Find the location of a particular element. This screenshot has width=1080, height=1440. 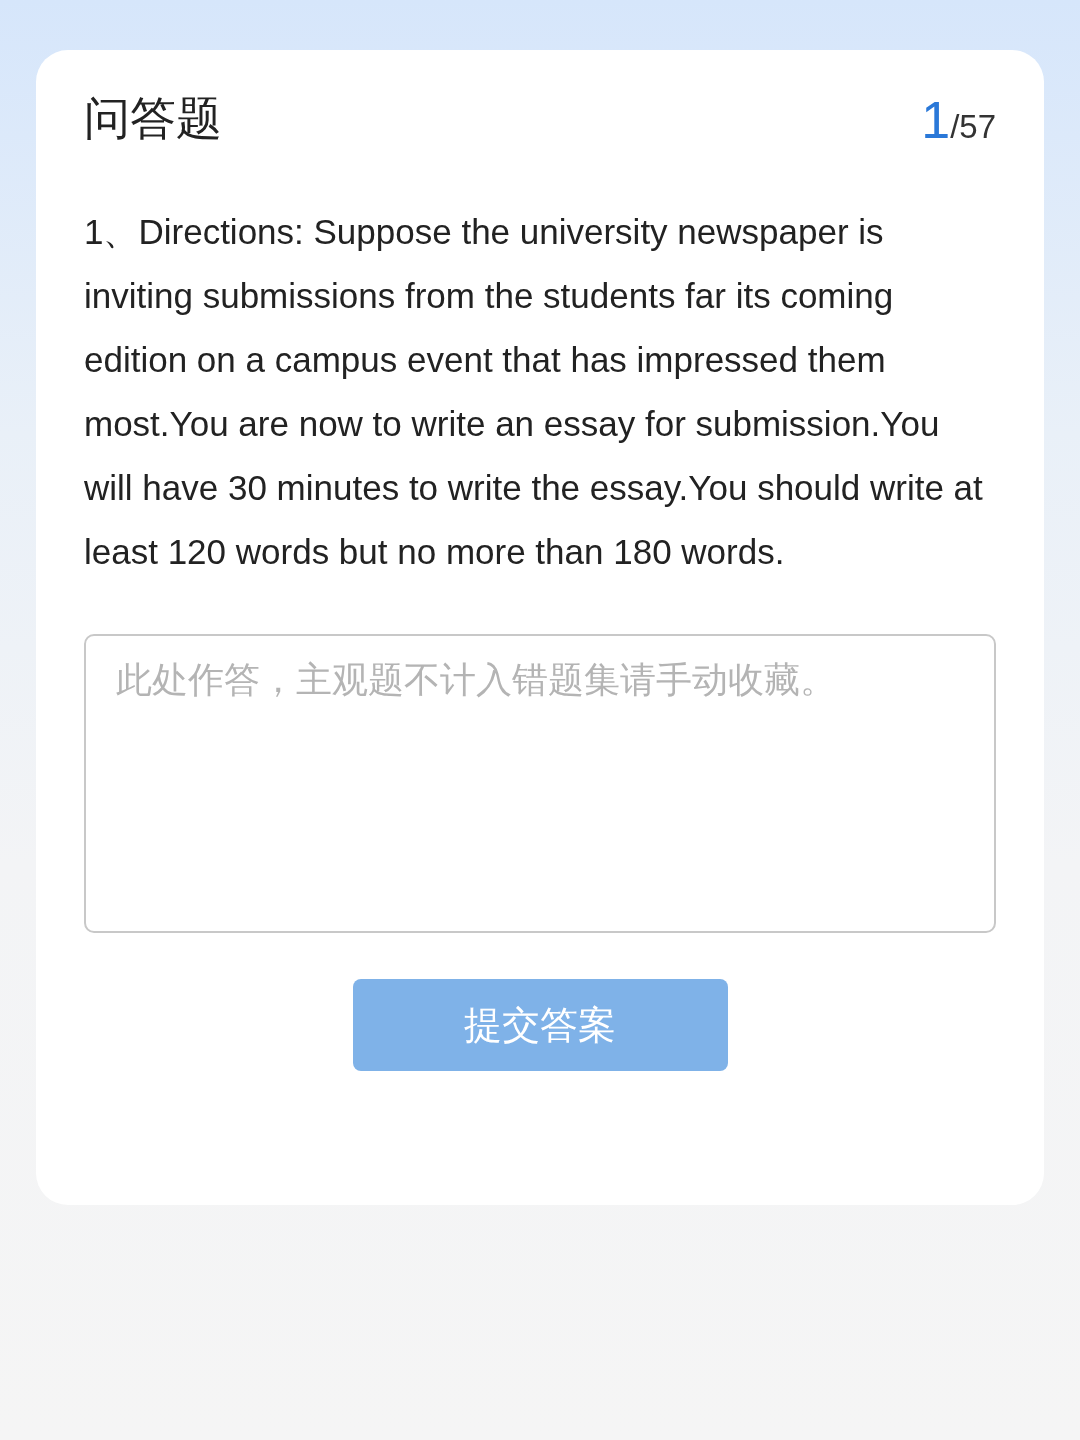

current-question-number: 1 is located at coordinates (936, 120).